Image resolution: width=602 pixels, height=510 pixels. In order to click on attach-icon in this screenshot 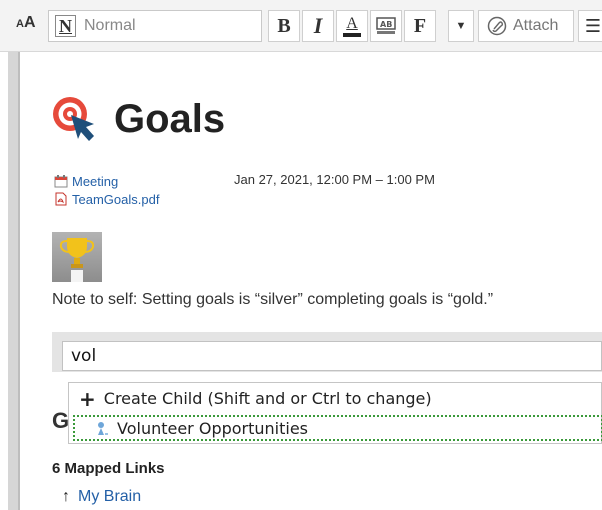, I will do `click(497, 26)`.